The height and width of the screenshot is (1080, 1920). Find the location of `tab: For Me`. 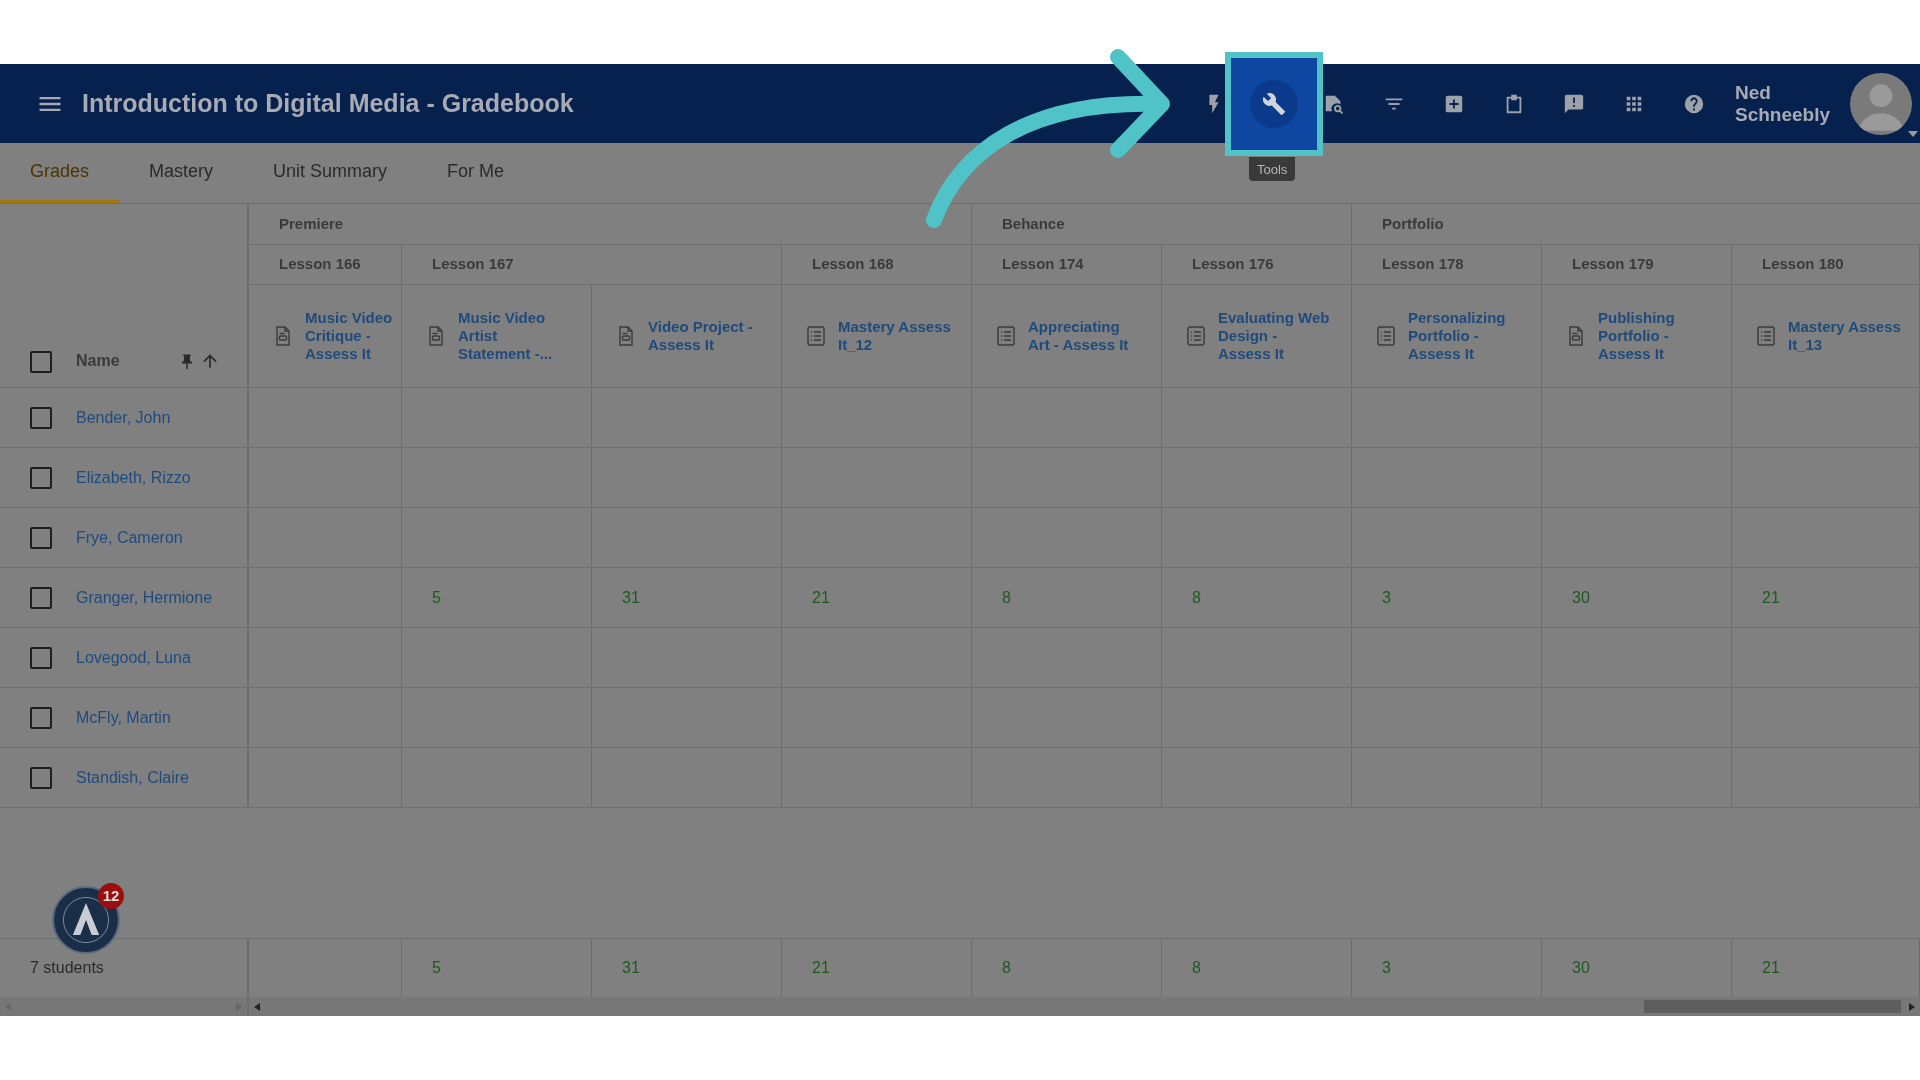

tab: For Me is located at coordinates (476, 173).